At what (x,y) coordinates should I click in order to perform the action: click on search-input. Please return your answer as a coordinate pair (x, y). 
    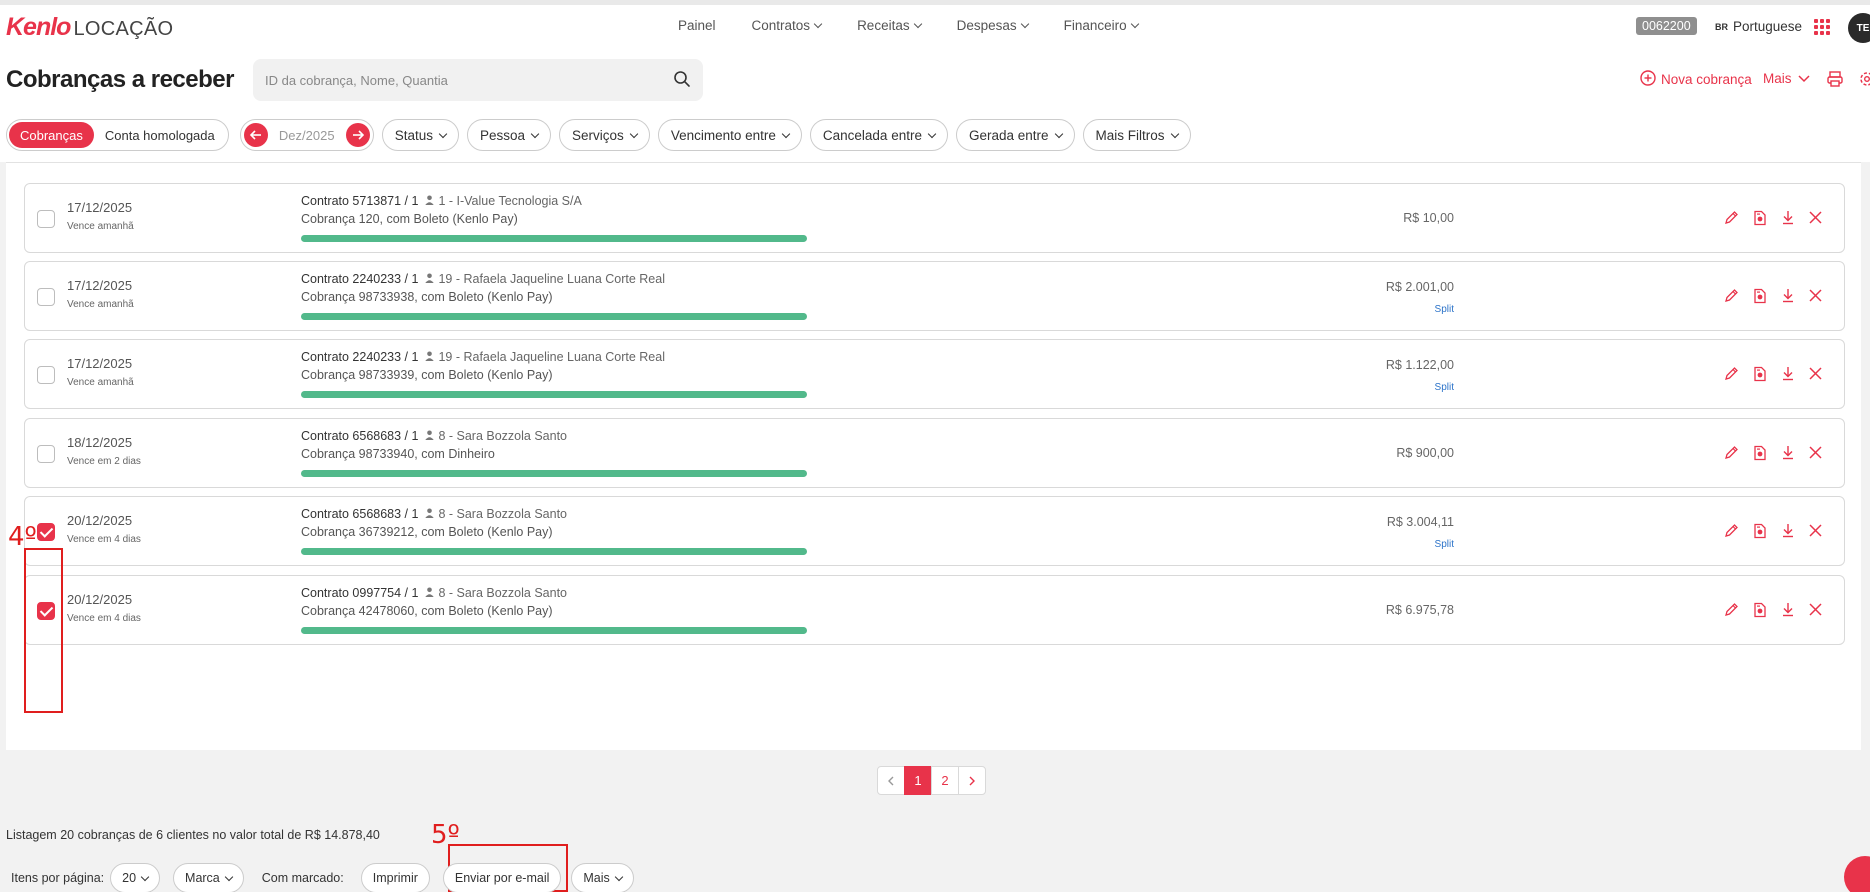
    Looking at the image, I should click on (453, 80).